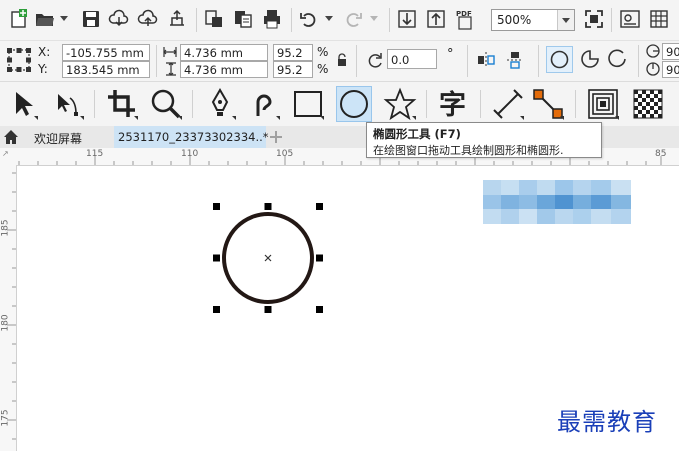  What do you see at coordinates (11, 137) in the screenshot?
I see `home-icon` at bounding box center [11, 137].